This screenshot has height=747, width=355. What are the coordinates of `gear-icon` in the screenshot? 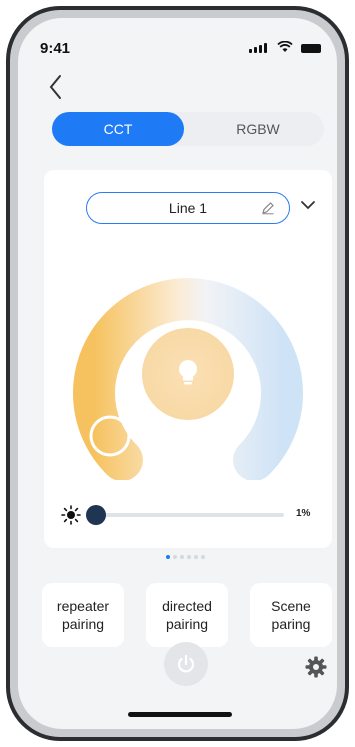 It's located at (316, 667).